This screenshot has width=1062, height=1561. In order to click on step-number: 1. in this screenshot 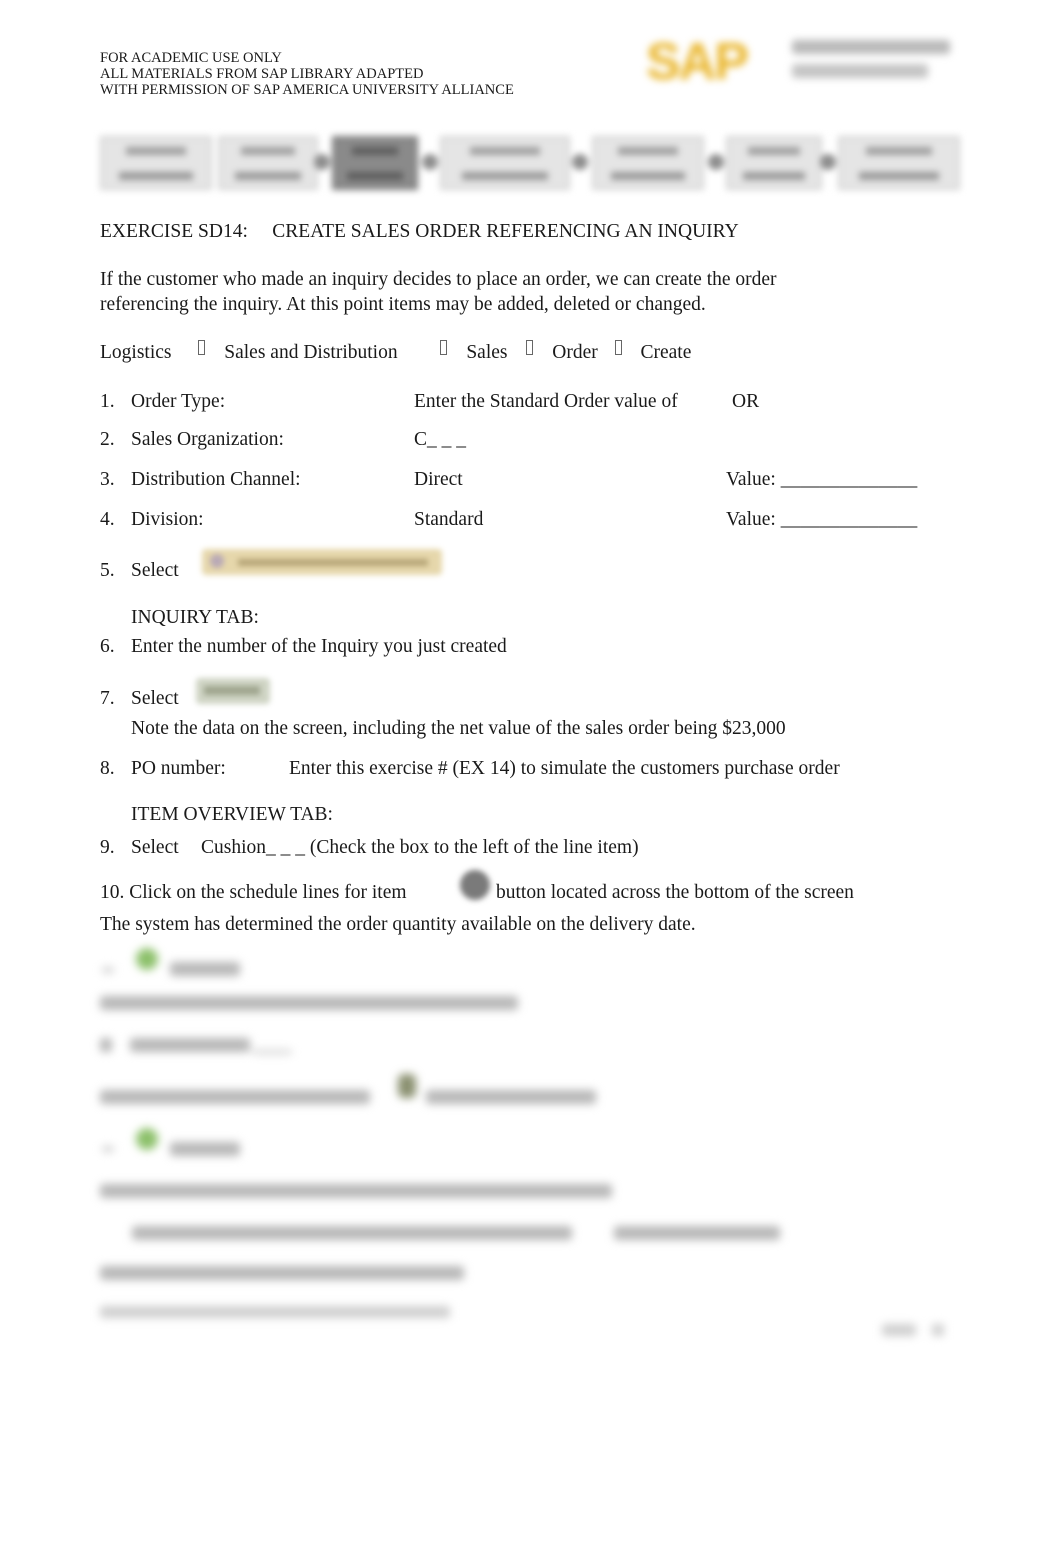, I will do `click(107, 401)`.